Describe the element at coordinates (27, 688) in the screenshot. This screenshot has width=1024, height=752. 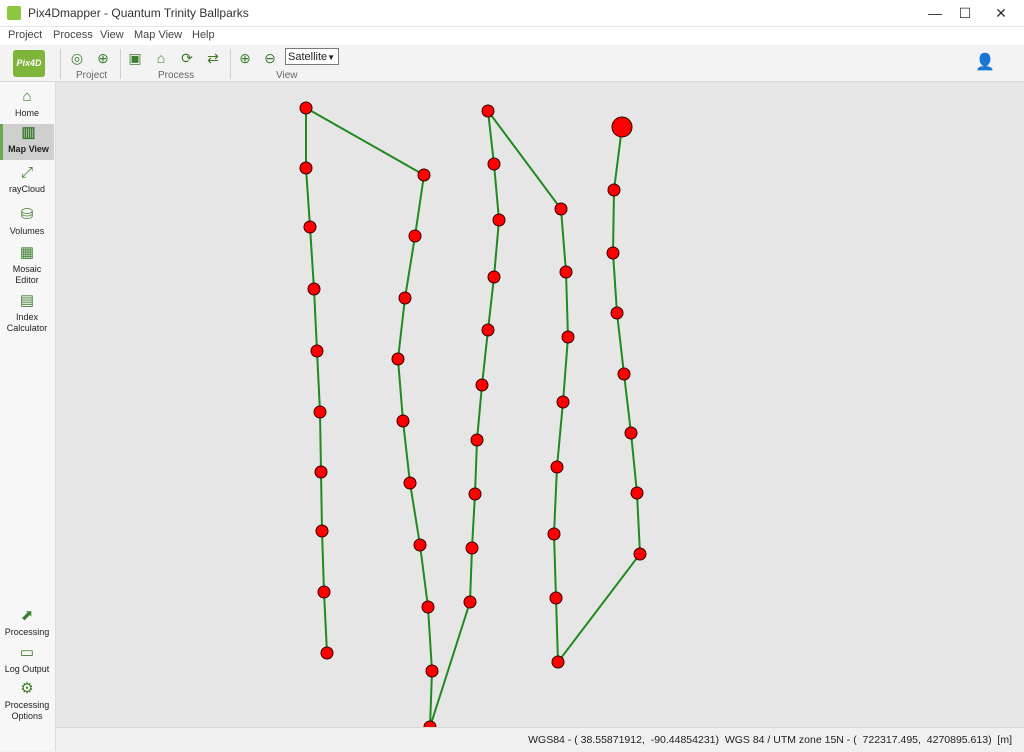
I see `gear-icon: ⚙` at that location.